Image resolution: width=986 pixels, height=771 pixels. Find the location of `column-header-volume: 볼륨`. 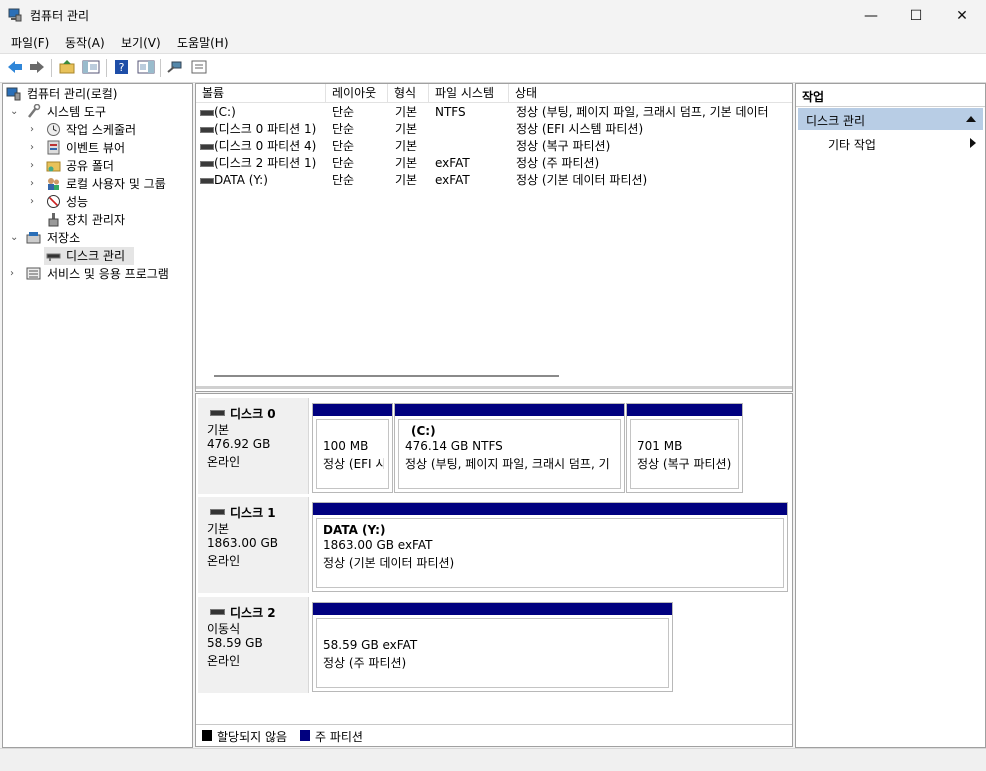

column-header-volume: 볼륨 is located at coordinates (261, 93).